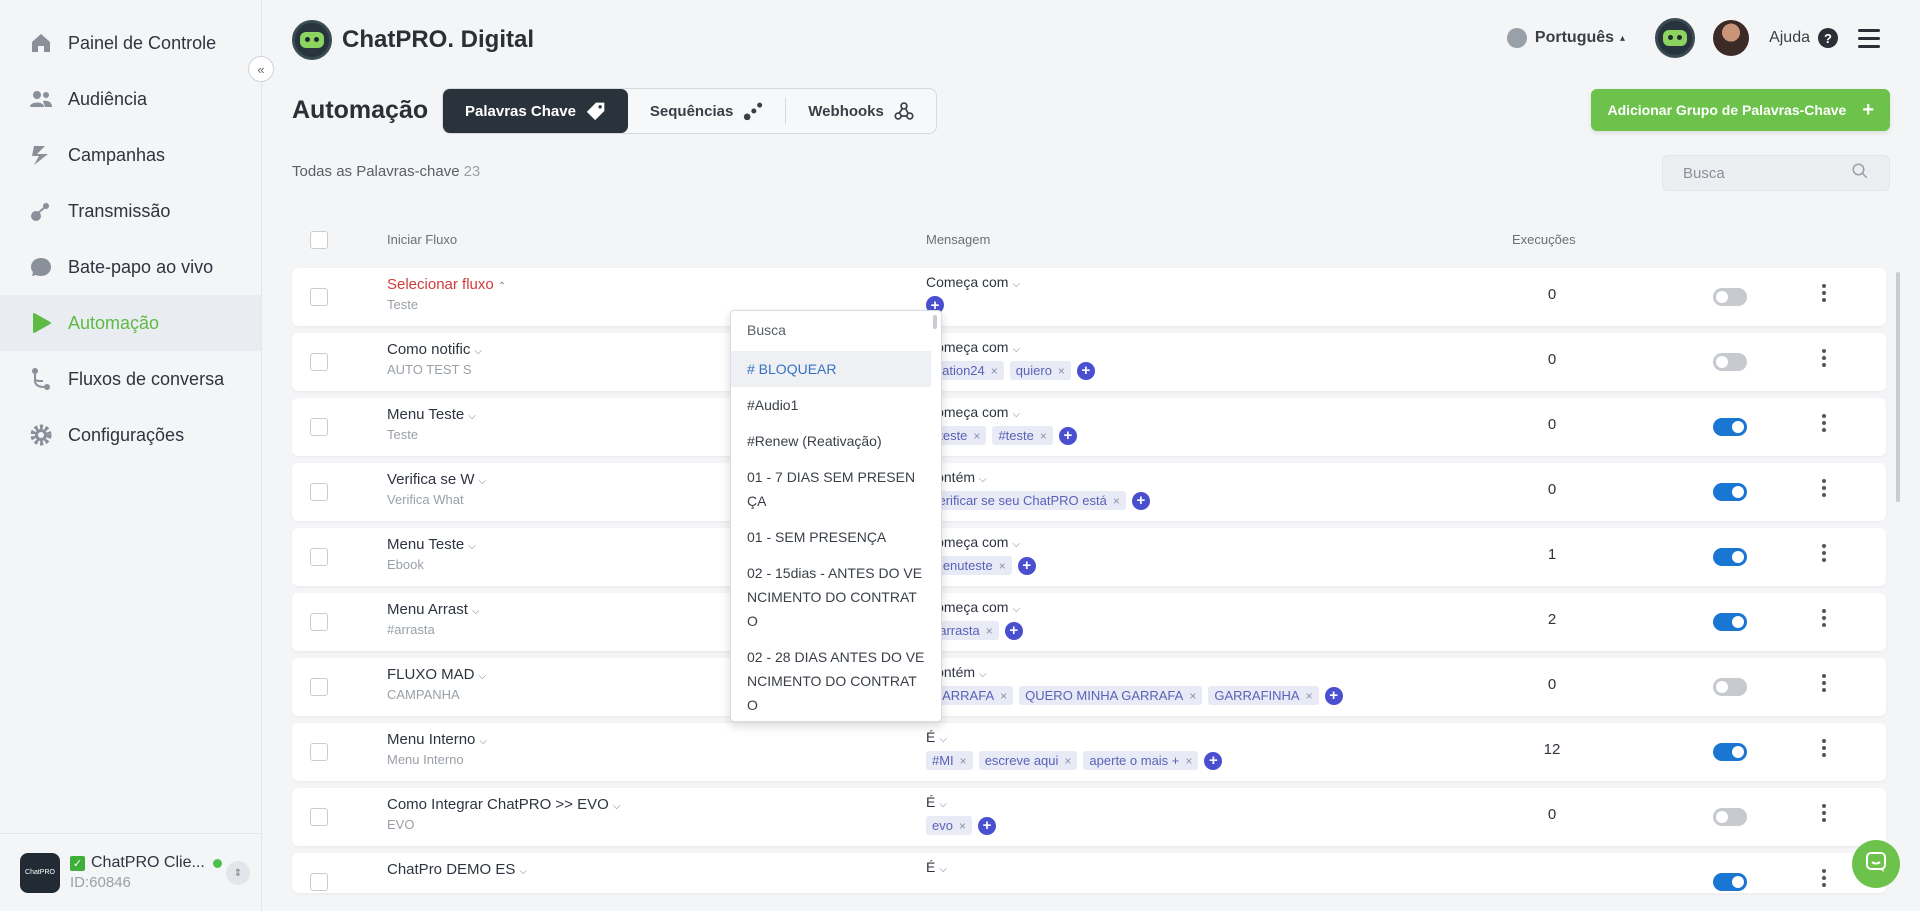  I want to click on flow-selector: FLUXO MAD ⌵ CAMPANHA, so click(436, 684).